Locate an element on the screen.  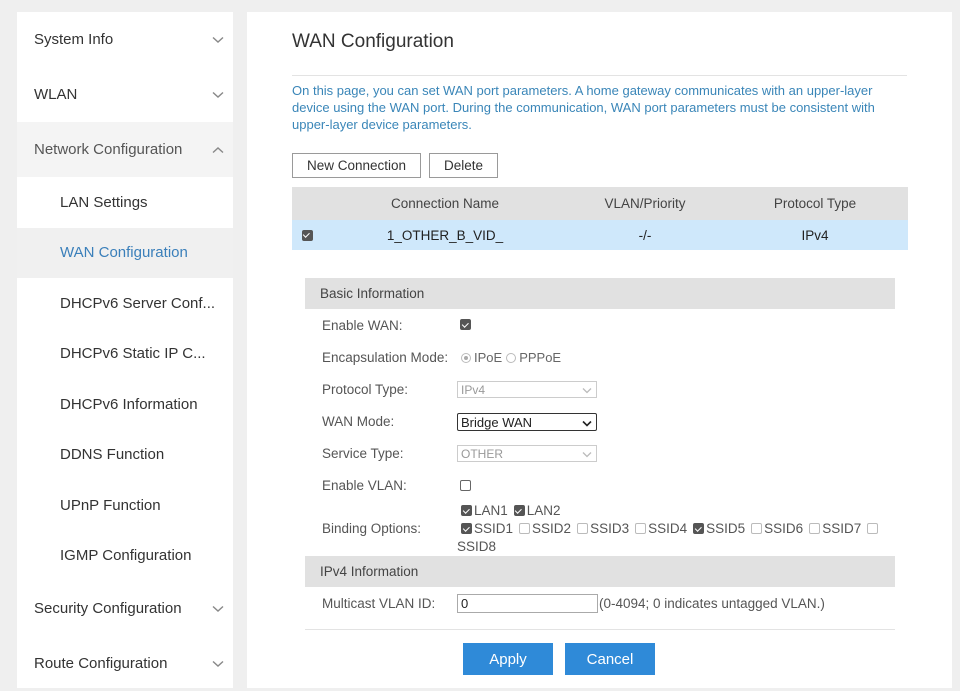
column-header: Connection Name is located at coordinates (445, 203).